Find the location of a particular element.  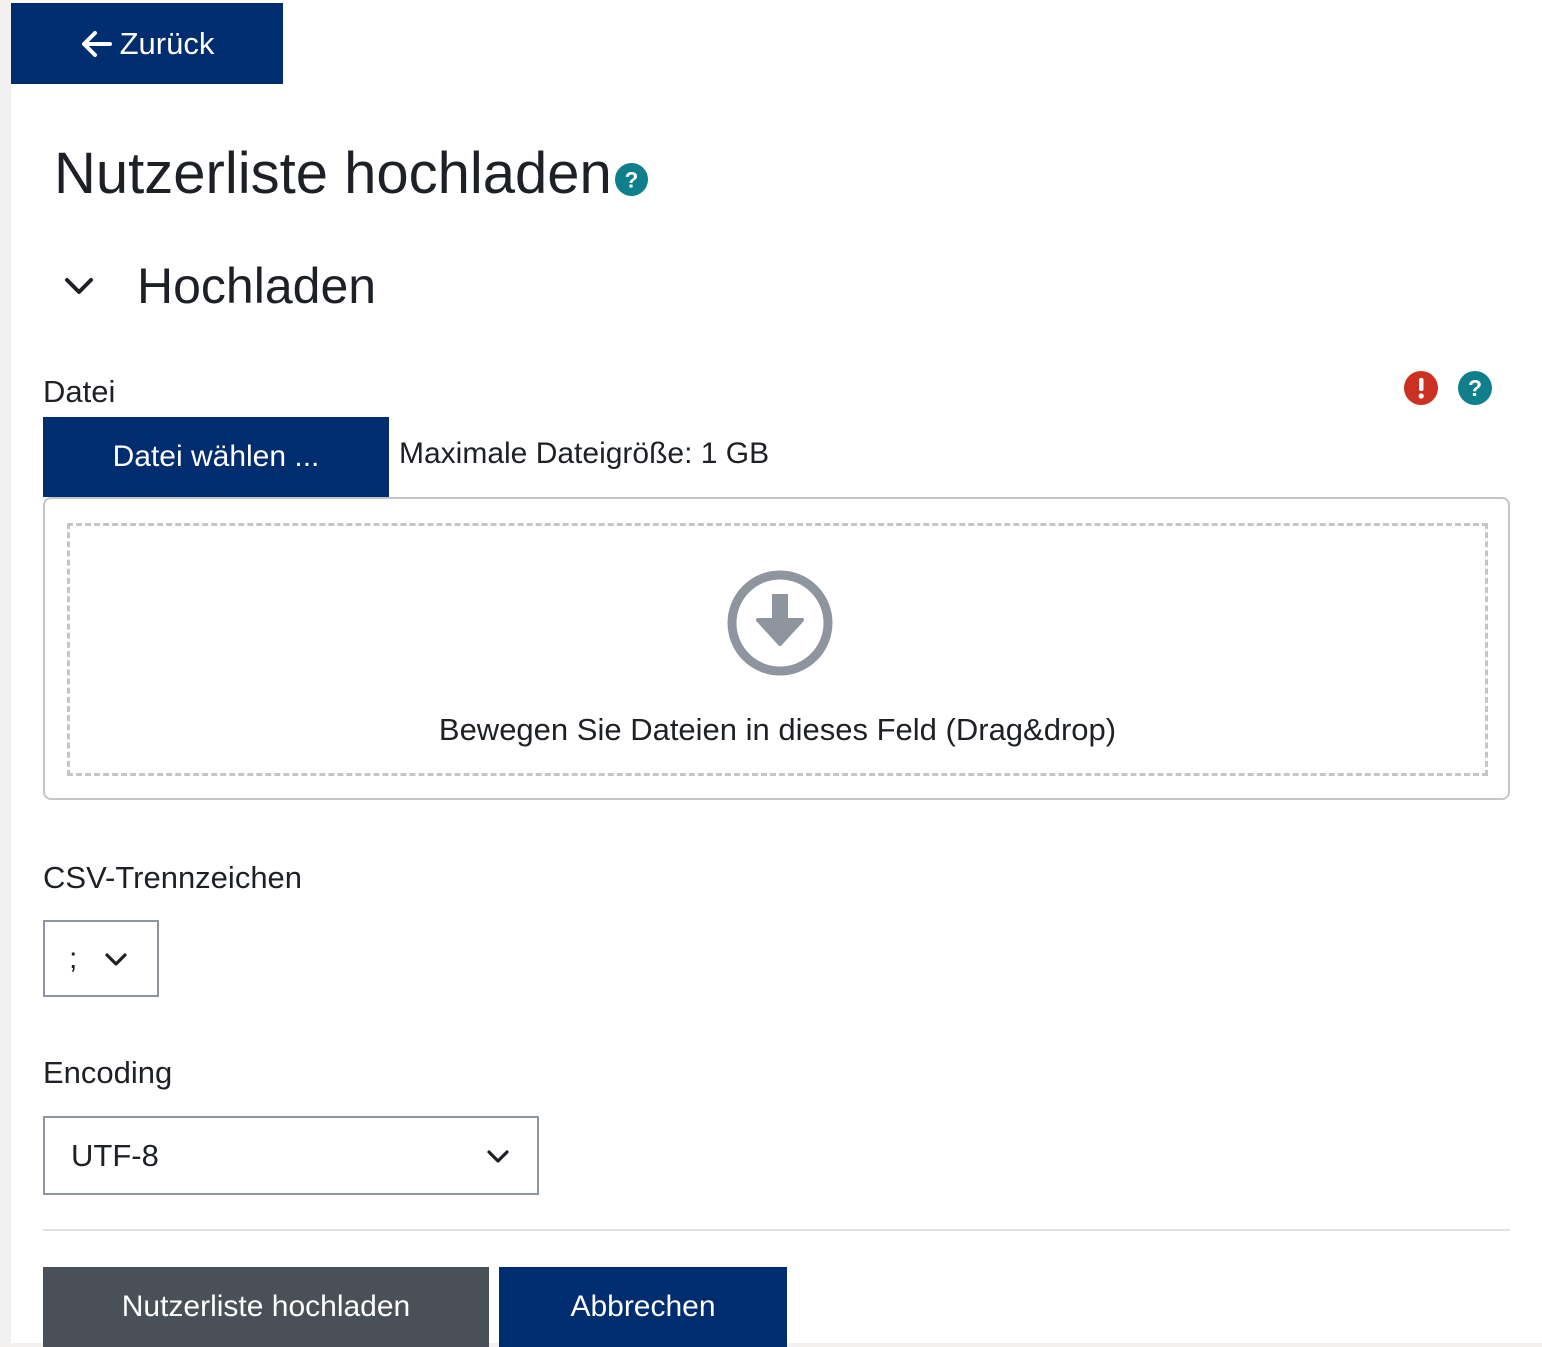

file-field-icons: ? is located at coordinates (1448, 388).